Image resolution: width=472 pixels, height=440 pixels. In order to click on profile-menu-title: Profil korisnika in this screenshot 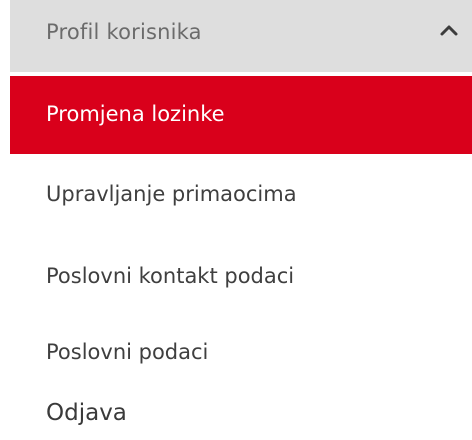, I will do `click(124, 32)`.